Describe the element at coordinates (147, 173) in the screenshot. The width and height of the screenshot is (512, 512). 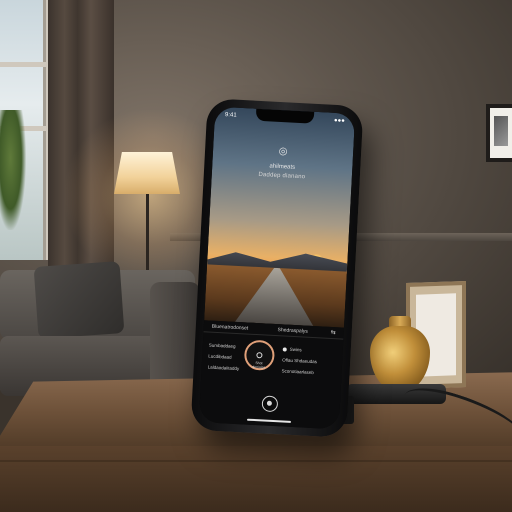
I see `lamp-shade` at that location.